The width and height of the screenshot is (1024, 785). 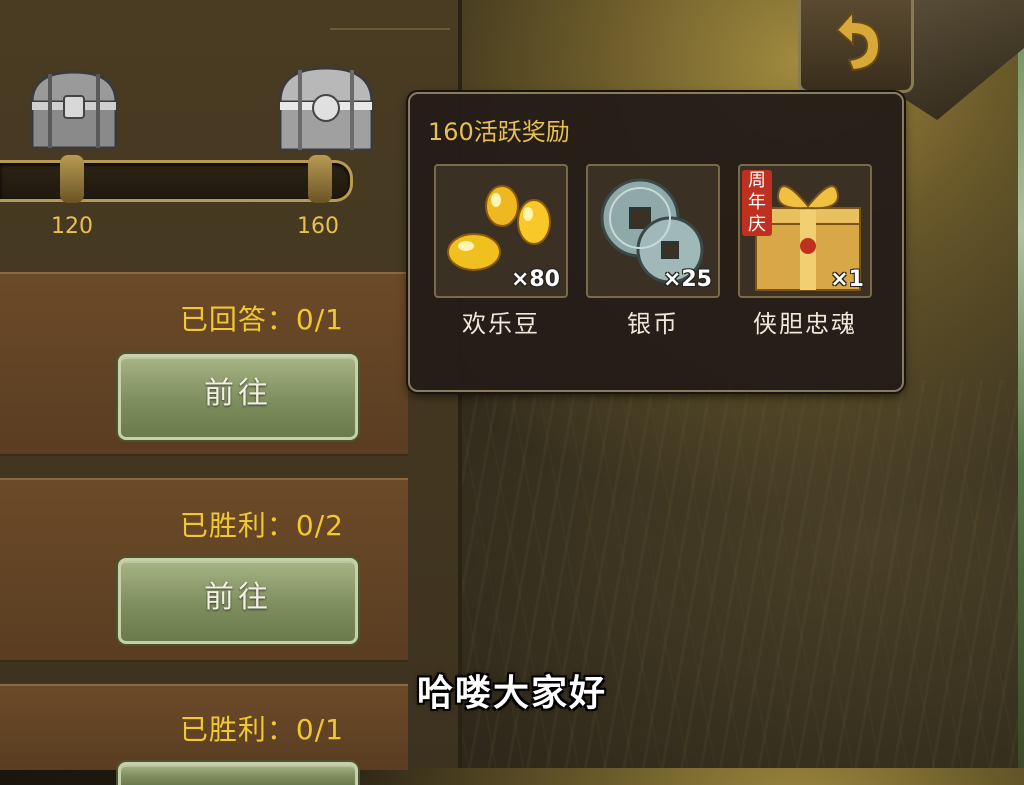 I want to click on background-edge, so click(x=1021, y=384).